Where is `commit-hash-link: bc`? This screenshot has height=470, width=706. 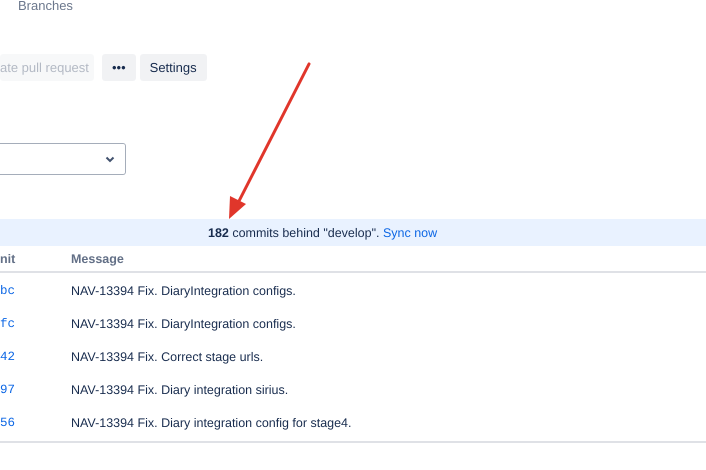
commit-hash-link: bc is located at coordinates (35, 291).